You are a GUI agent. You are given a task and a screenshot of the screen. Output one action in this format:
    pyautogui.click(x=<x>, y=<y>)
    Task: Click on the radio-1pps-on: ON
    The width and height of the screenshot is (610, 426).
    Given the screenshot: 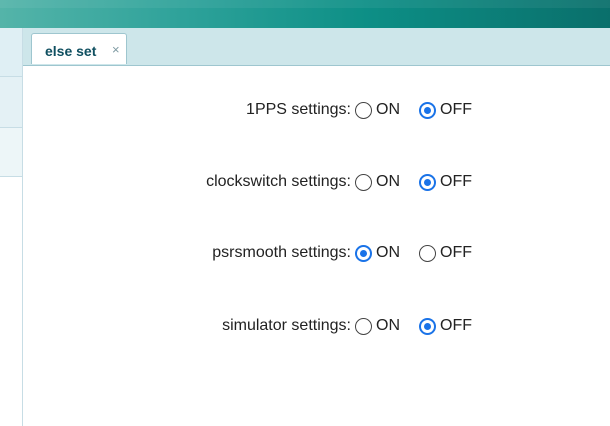 What is the action you would take?
    pyautogui.click(x=377, y=110)
    